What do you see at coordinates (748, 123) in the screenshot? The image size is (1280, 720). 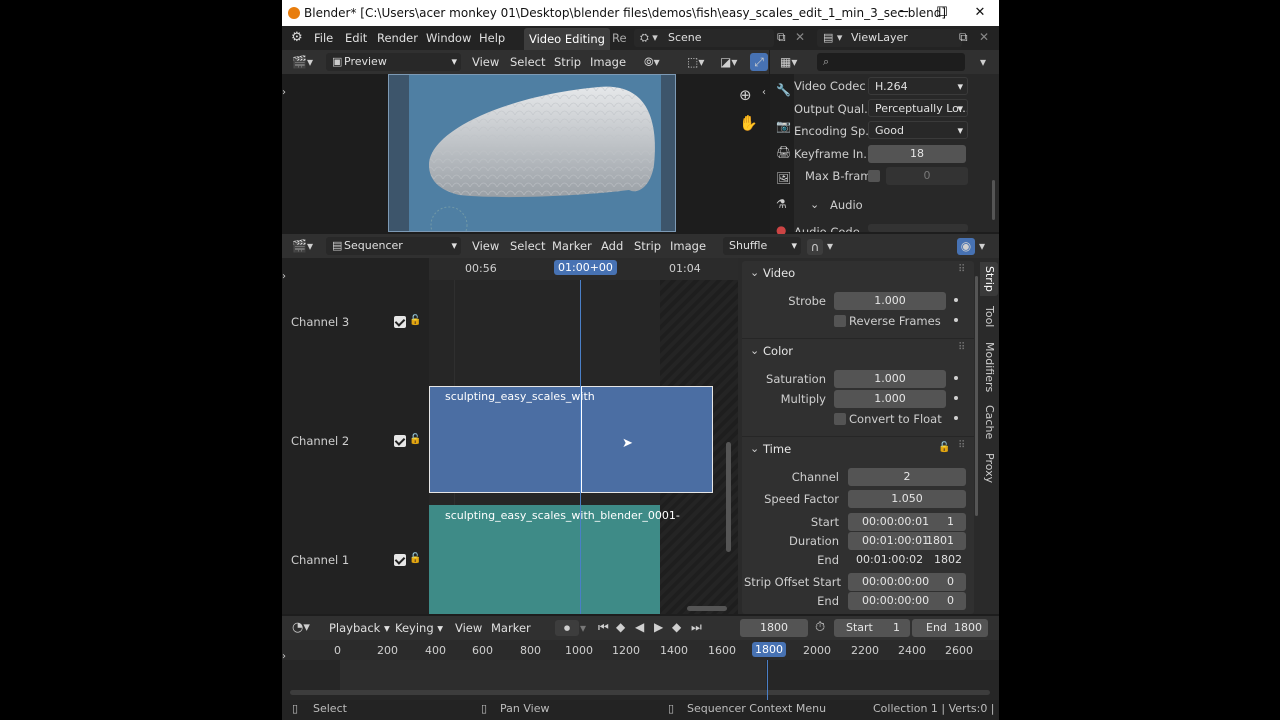 I see `hand-pan-icon: ✋` at bounding box center [748, 123].